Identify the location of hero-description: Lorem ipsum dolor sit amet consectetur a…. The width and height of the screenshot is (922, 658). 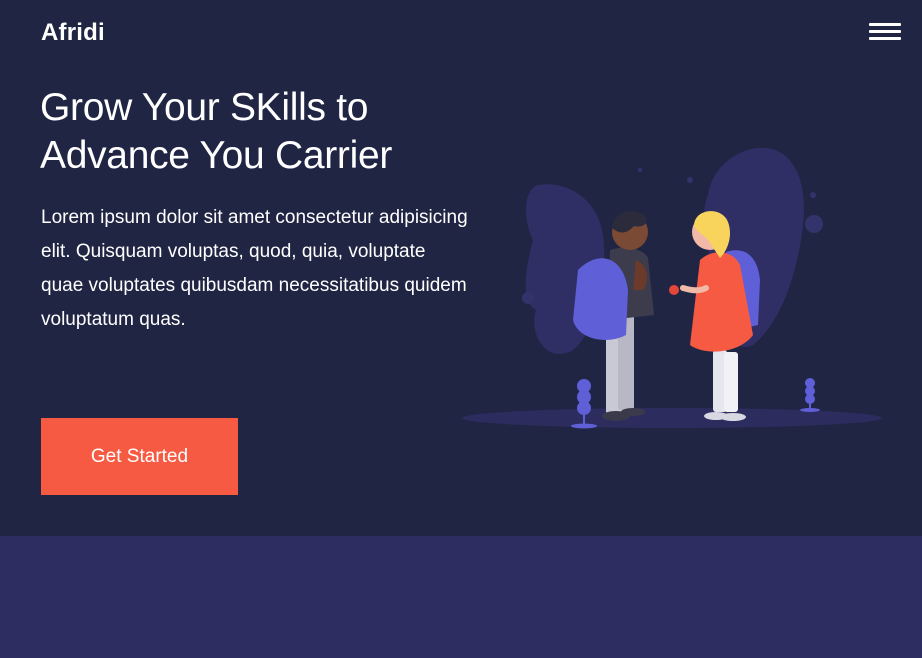
(254, 268).